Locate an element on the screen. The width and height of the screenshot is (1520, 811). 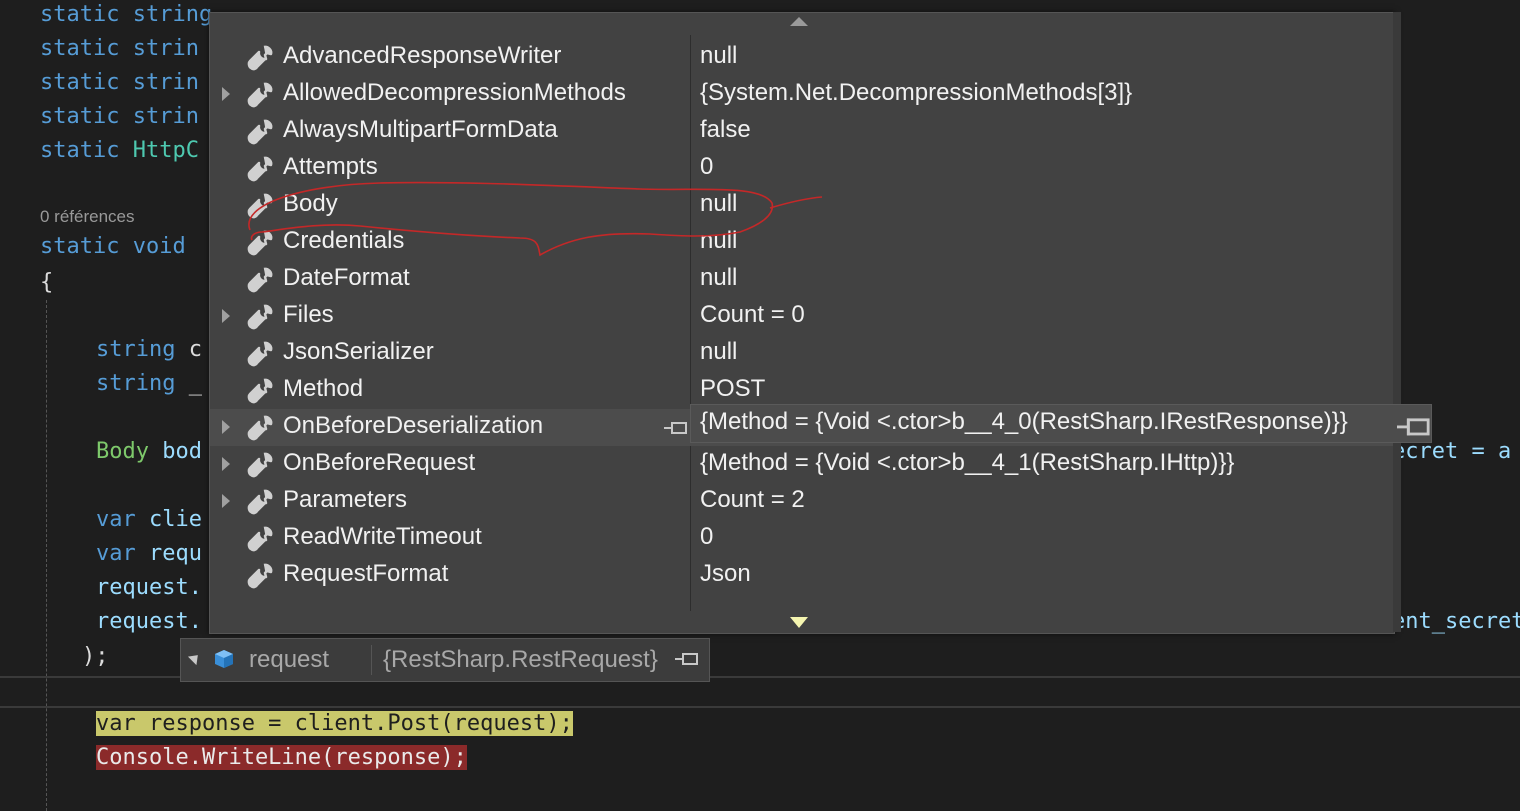
breakpoint-line: Console.WriteLine(response); is located at coordinates (281, 758).